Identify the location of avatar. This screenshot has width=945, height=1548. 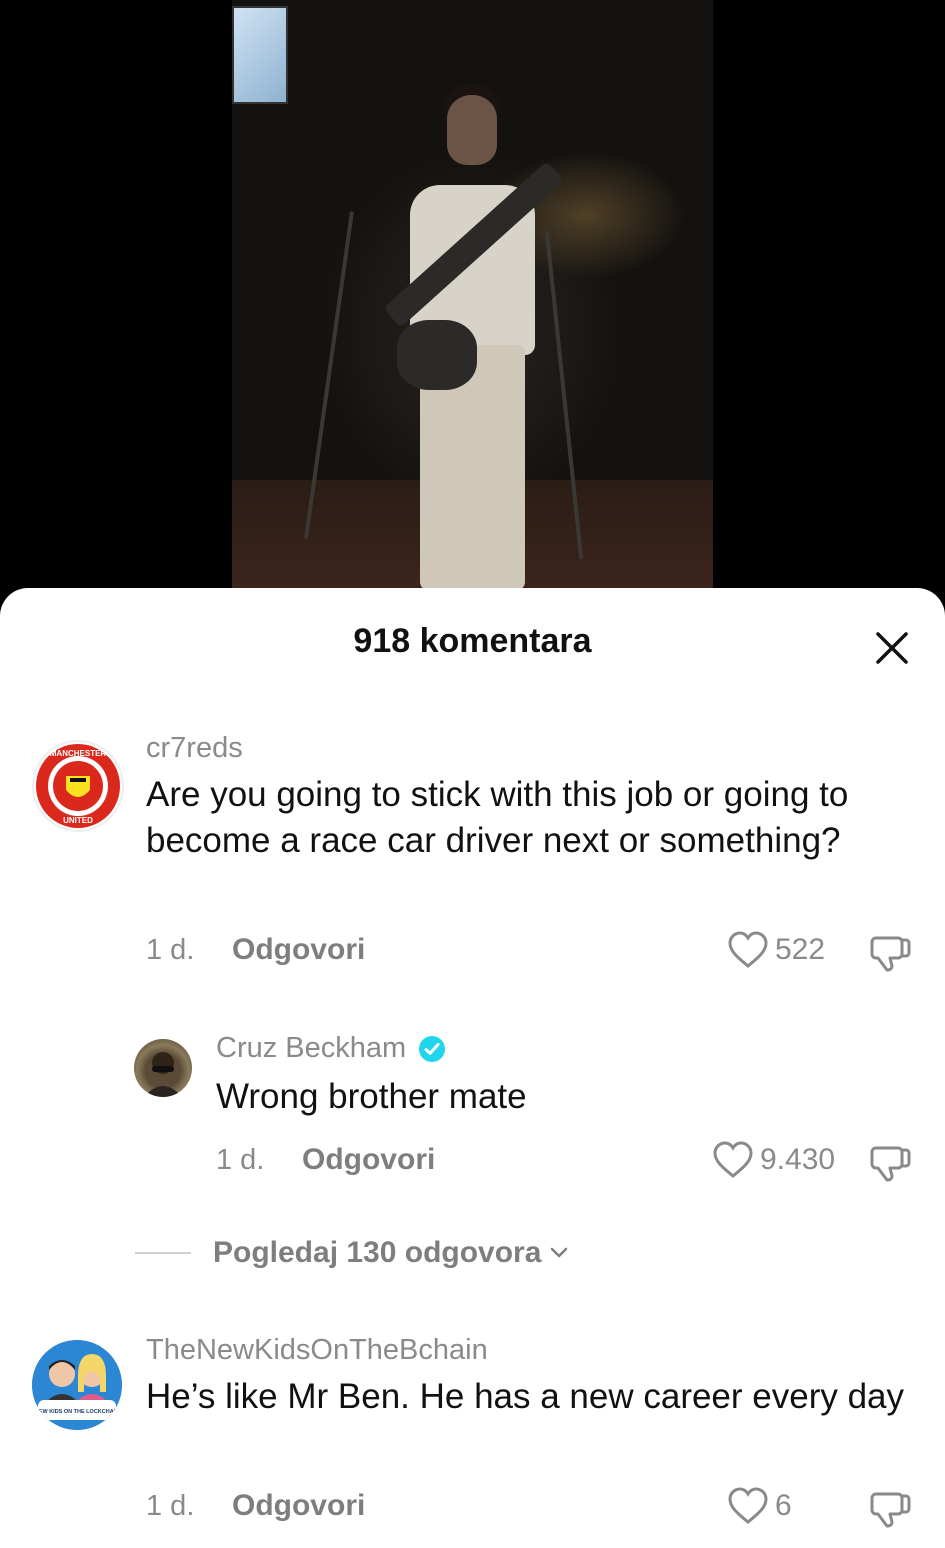
(163, 1068).